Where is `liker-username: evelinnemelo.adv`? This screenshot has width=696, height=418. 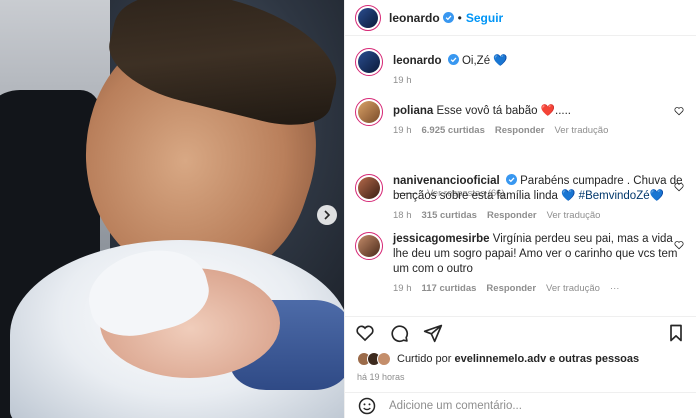
liker-username: evelinnemelo.adv is located at coordinates (500, 359).